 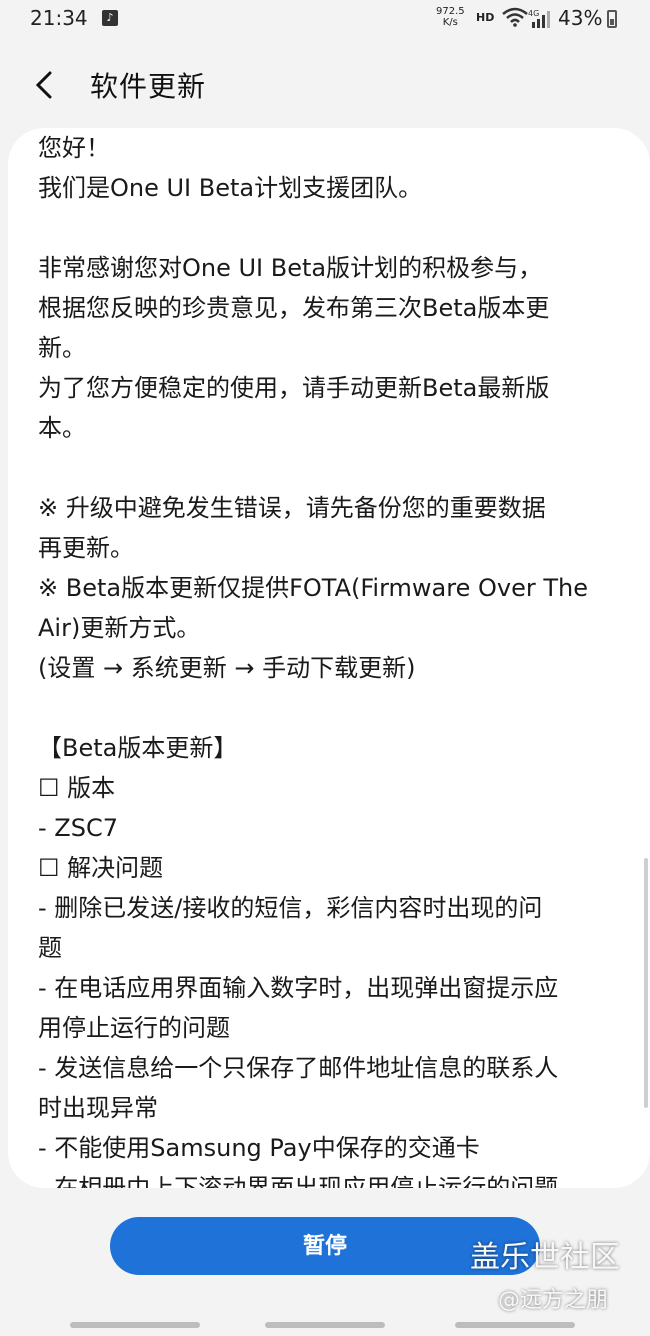 I want to click on notification-icon: ♪, so click(x=110, y=18).